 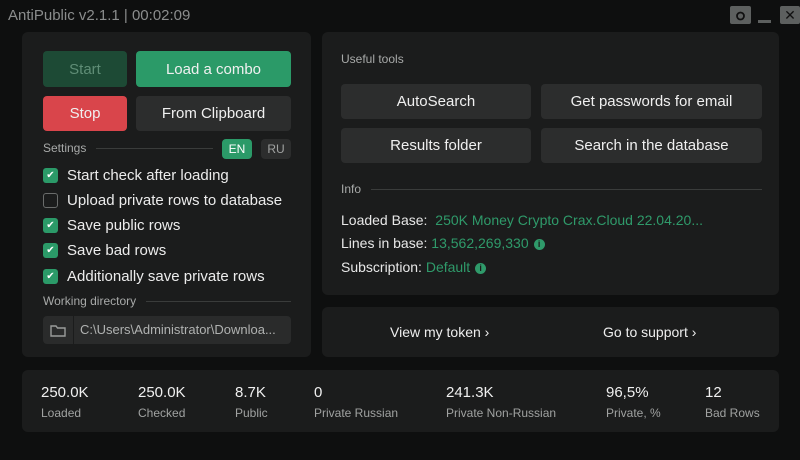 I want to click on checkbox-row: ✔ Save public rows, so click(x=111, y=225).